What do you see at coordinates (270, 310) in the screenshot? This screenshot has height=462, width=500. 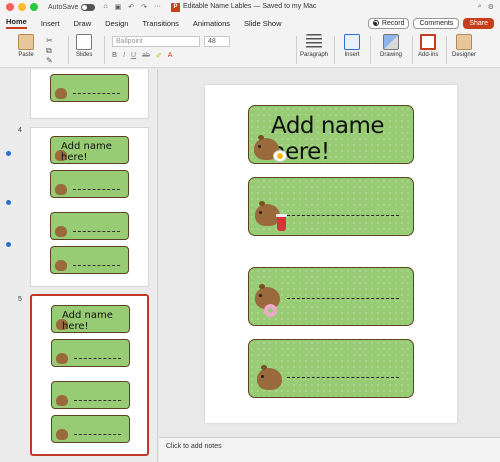 I see `donut-icon` at bounding box center [270, 310].